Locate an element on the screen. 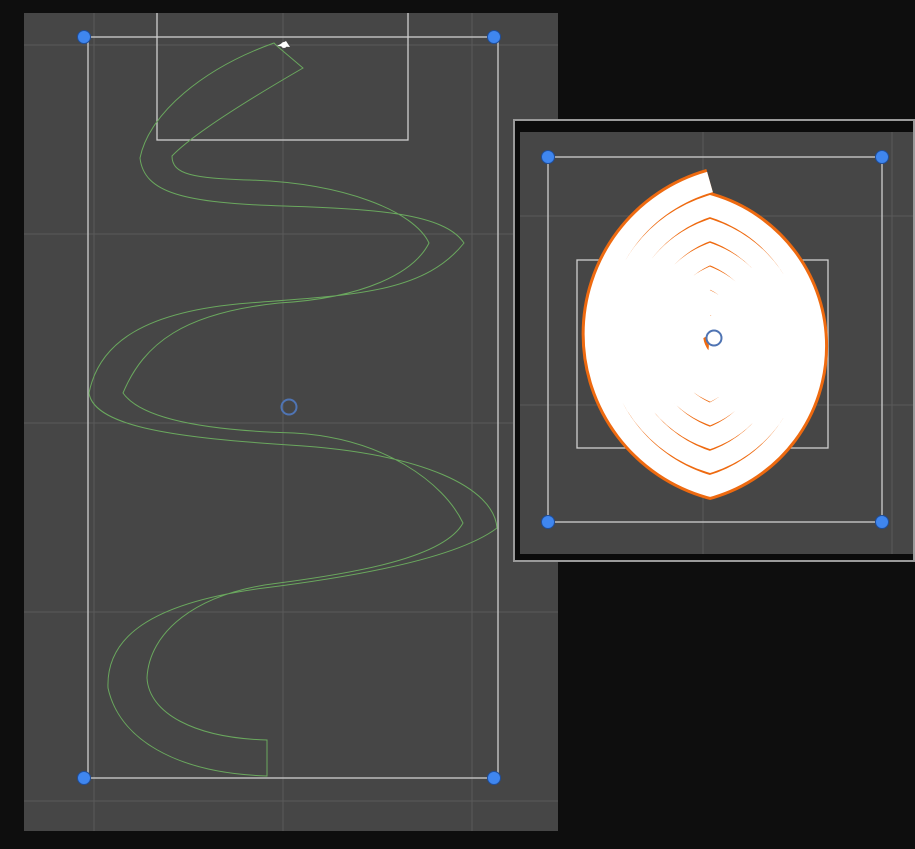 This screenshot has height=849, width=915. inset-handle-bottom-right-icon is located at coordinates (882, 522).